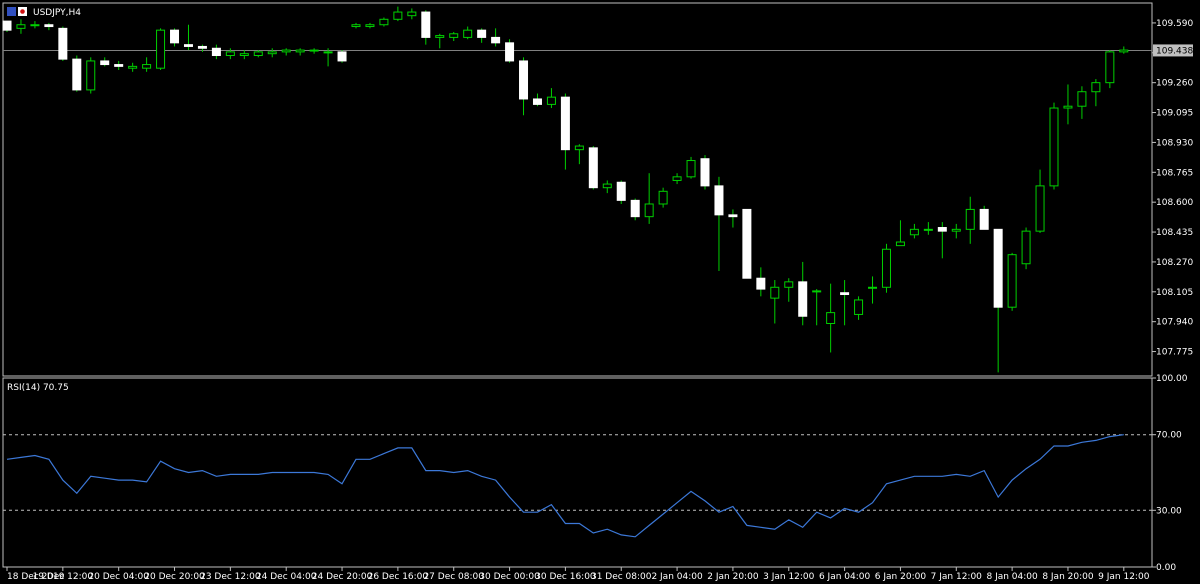  What do you see at coordinates (11, 11) in the screenshot?
I see `flag-icon-us` at bounding box center [11, 11].